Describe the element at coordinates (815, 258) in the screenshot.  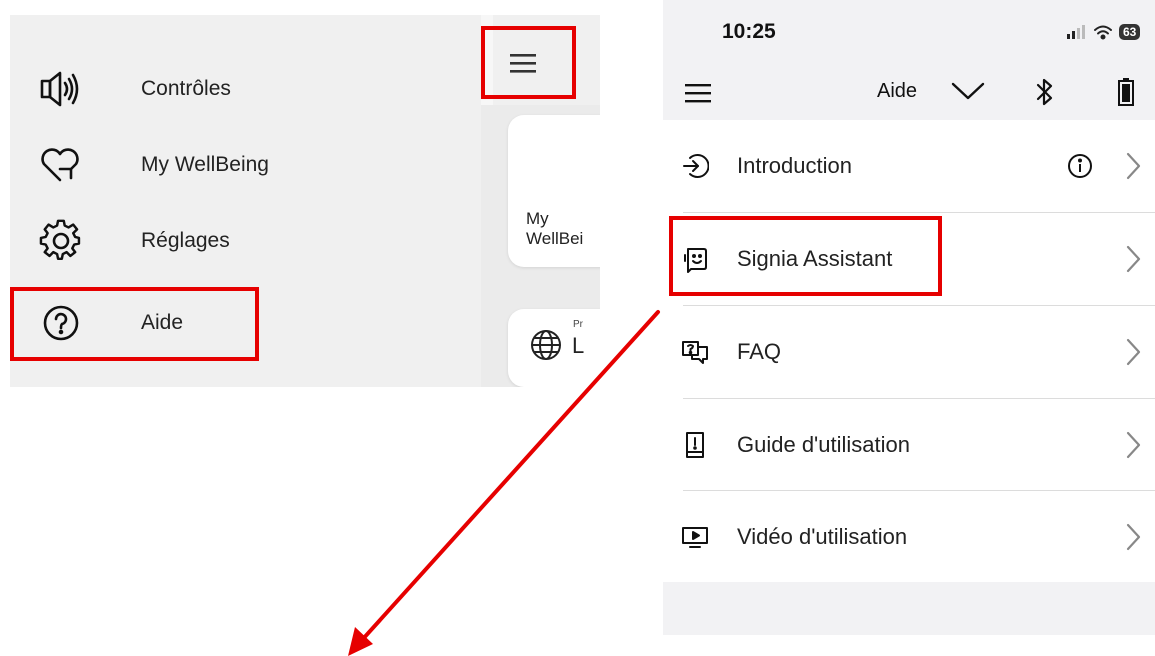
I see `list-item-label: Signia Assistant` at that location.